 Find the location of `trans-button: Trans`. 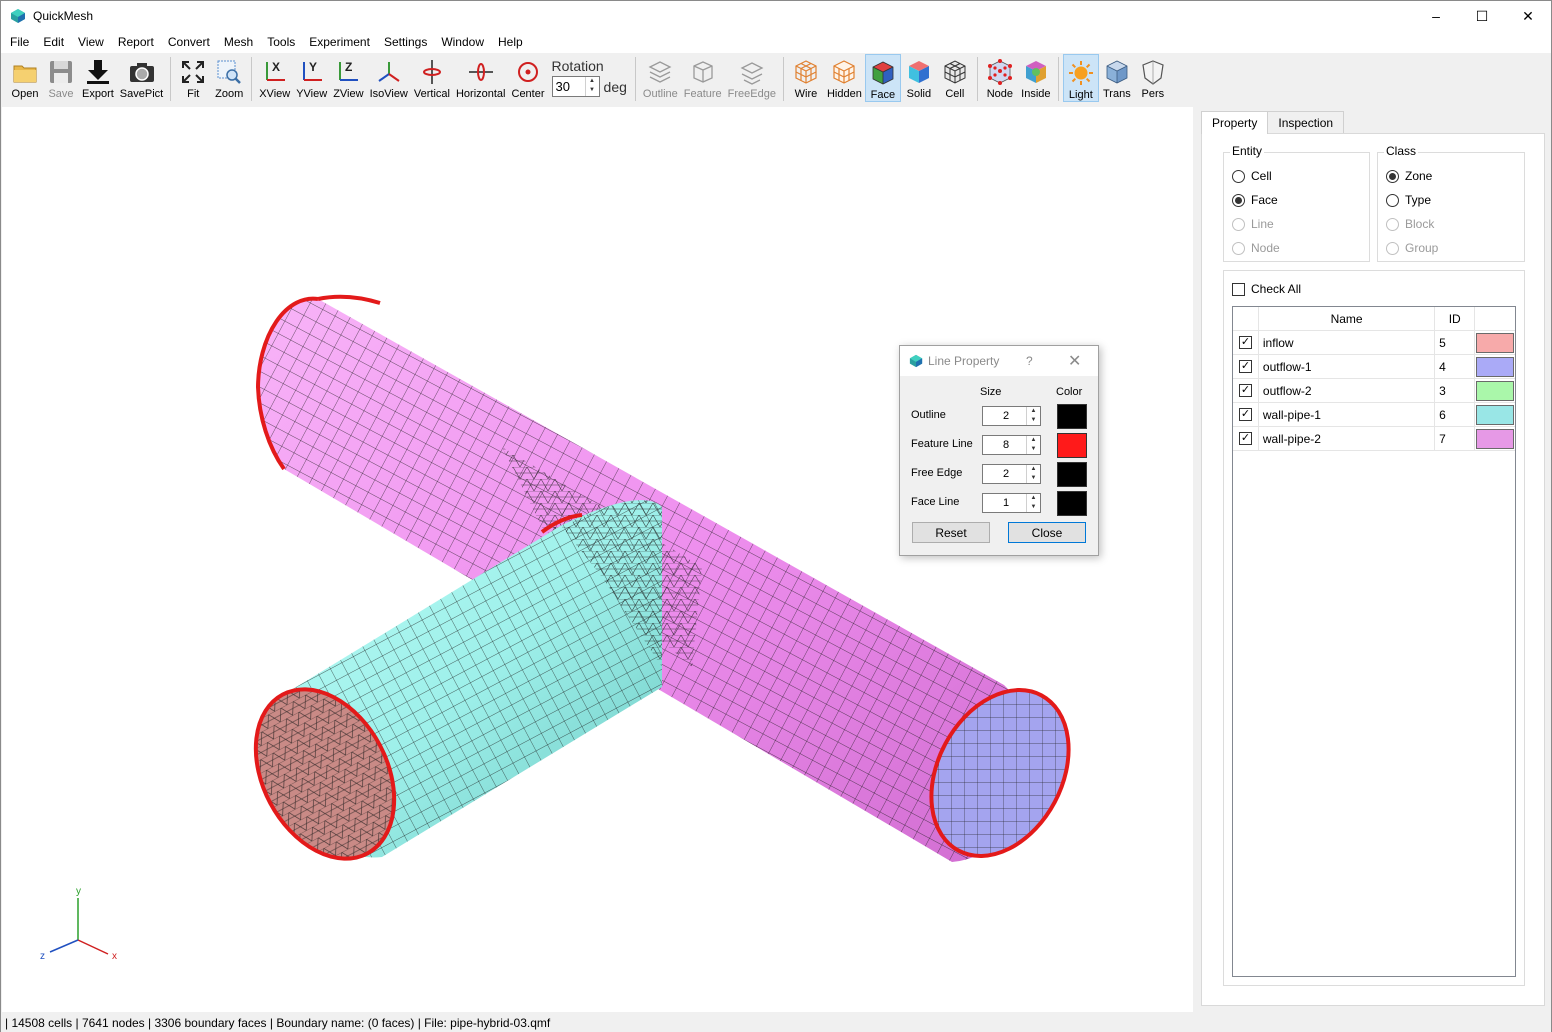

trans-button: Trans is located at coordinates (1117, 78).